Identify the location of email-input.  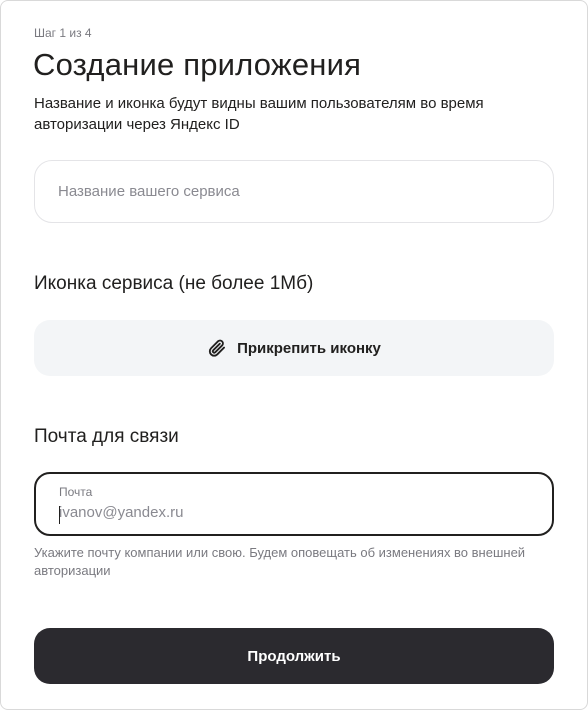
(299, 512).